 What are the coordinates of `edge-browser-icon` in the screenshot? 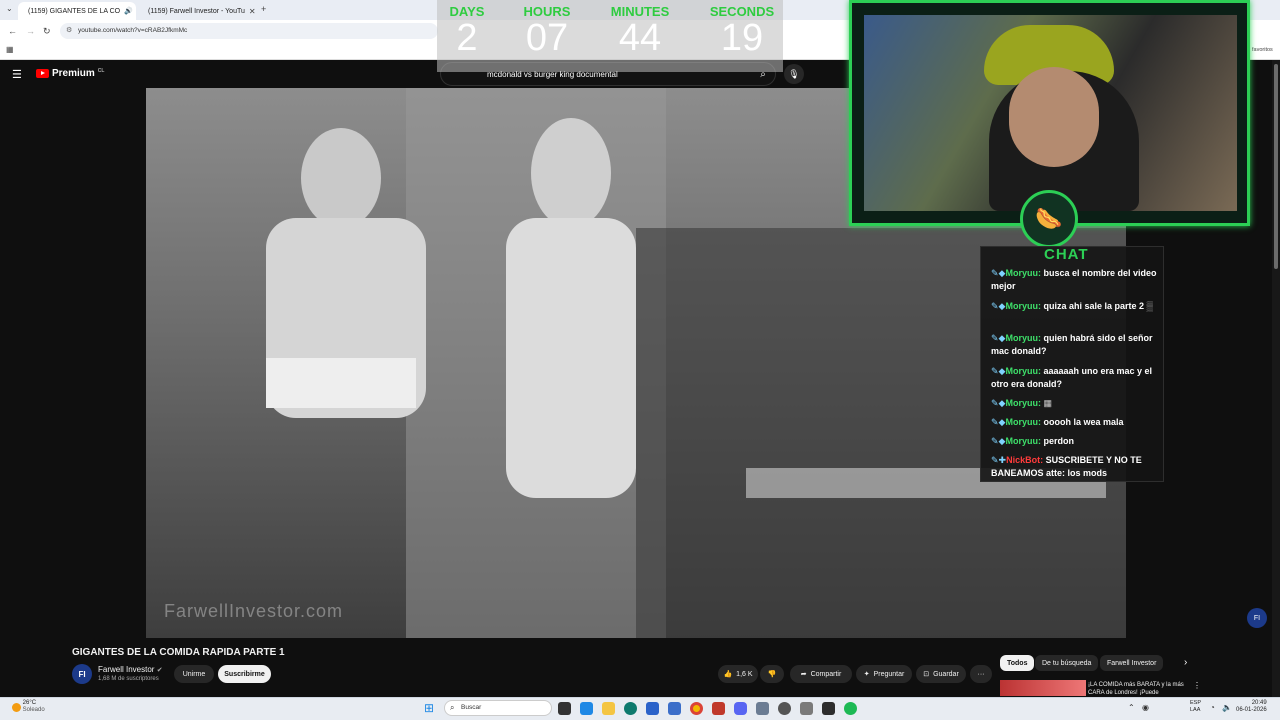 It's located at (630, 708).